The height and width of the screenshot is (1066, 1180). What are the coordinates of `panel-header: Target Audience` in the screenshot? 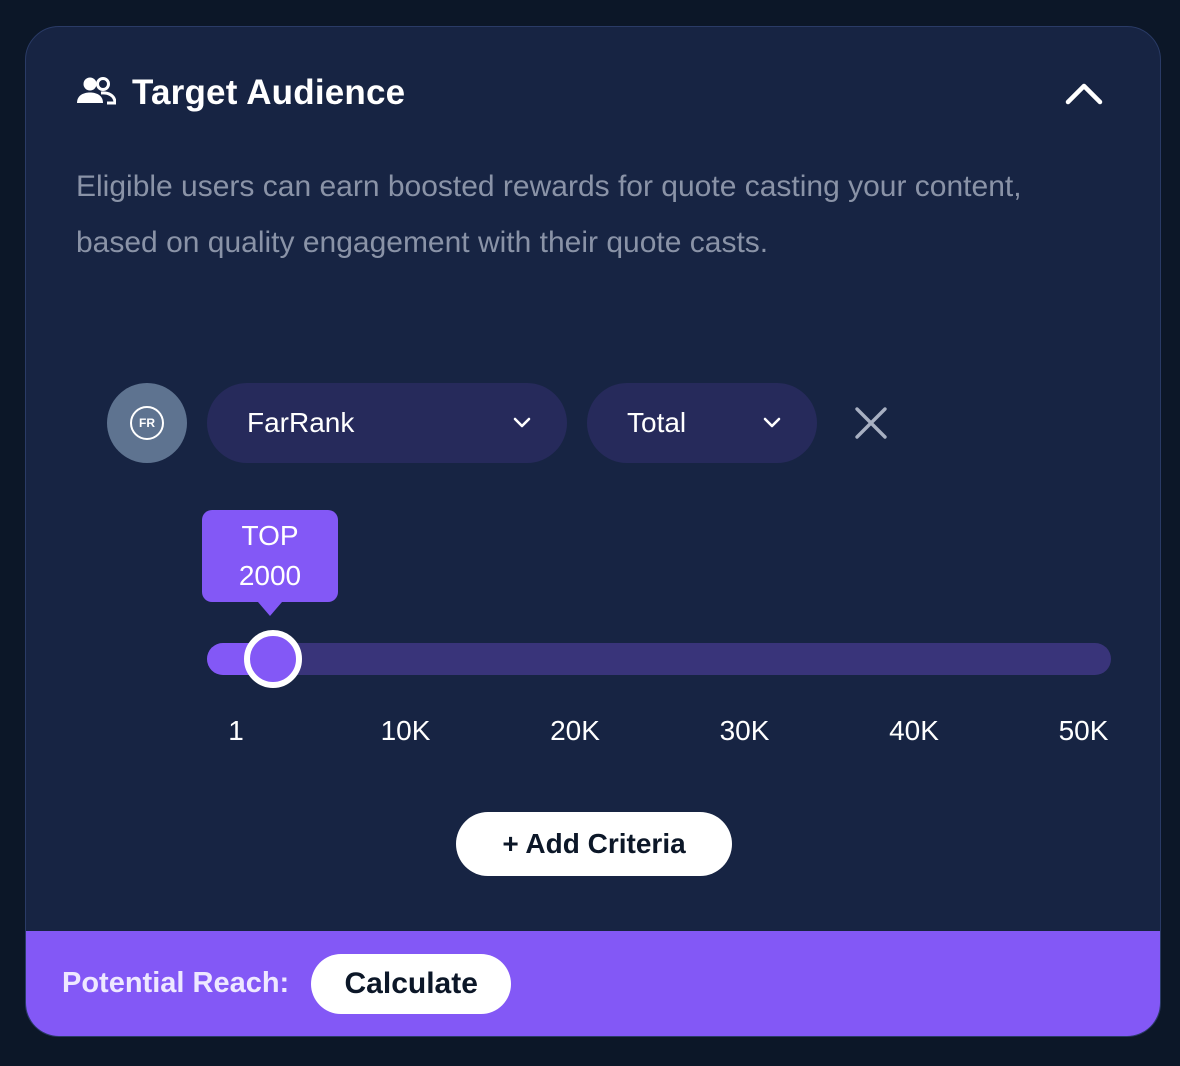 It's located at (591, 93).